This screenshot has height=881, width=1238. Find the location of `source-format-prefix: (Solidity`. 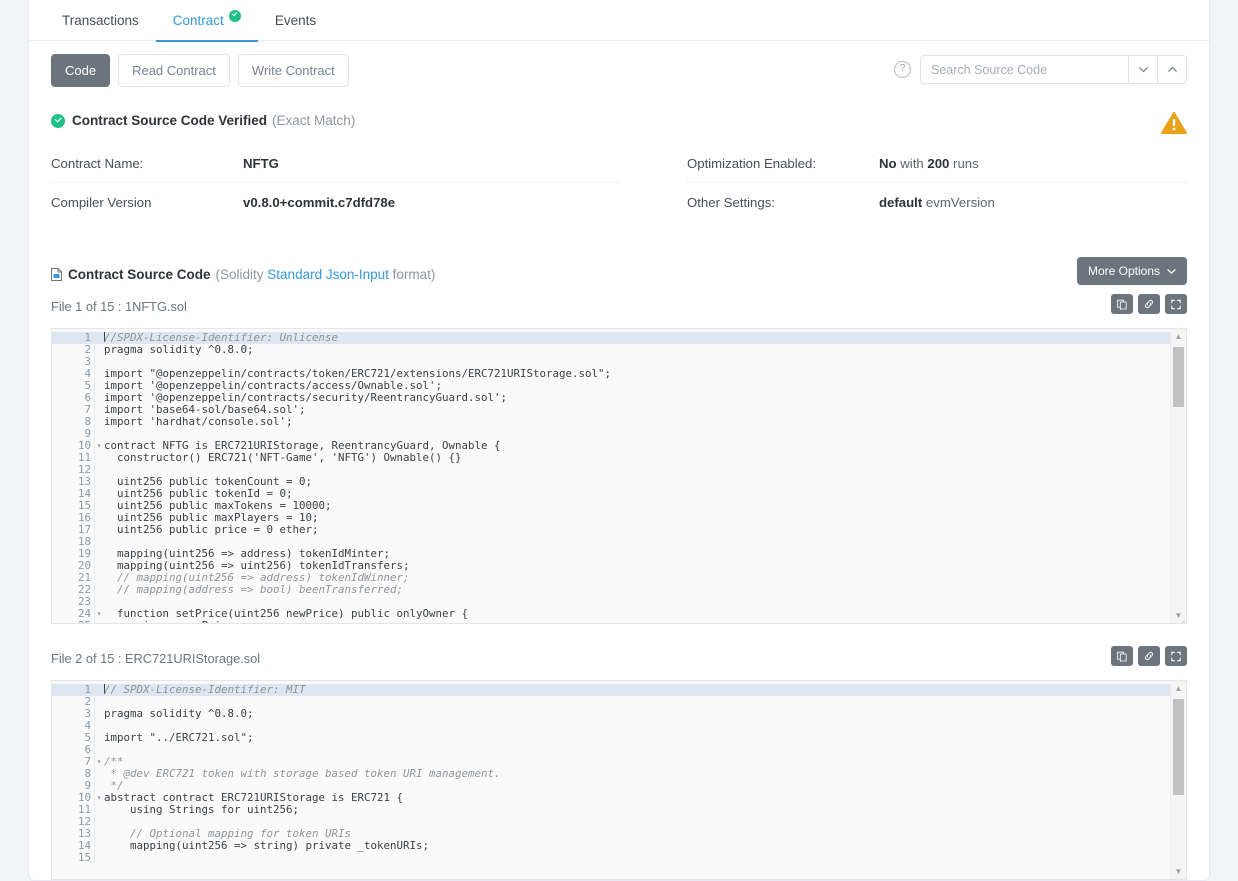

source-format-prefix: (Solidity is located at coordinates (241, 274).